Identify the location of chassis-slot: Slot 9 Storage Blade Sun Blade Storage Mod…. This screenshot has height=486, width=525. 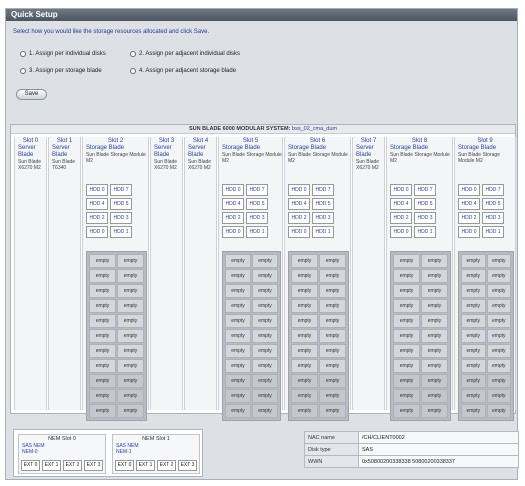
(485, 279).